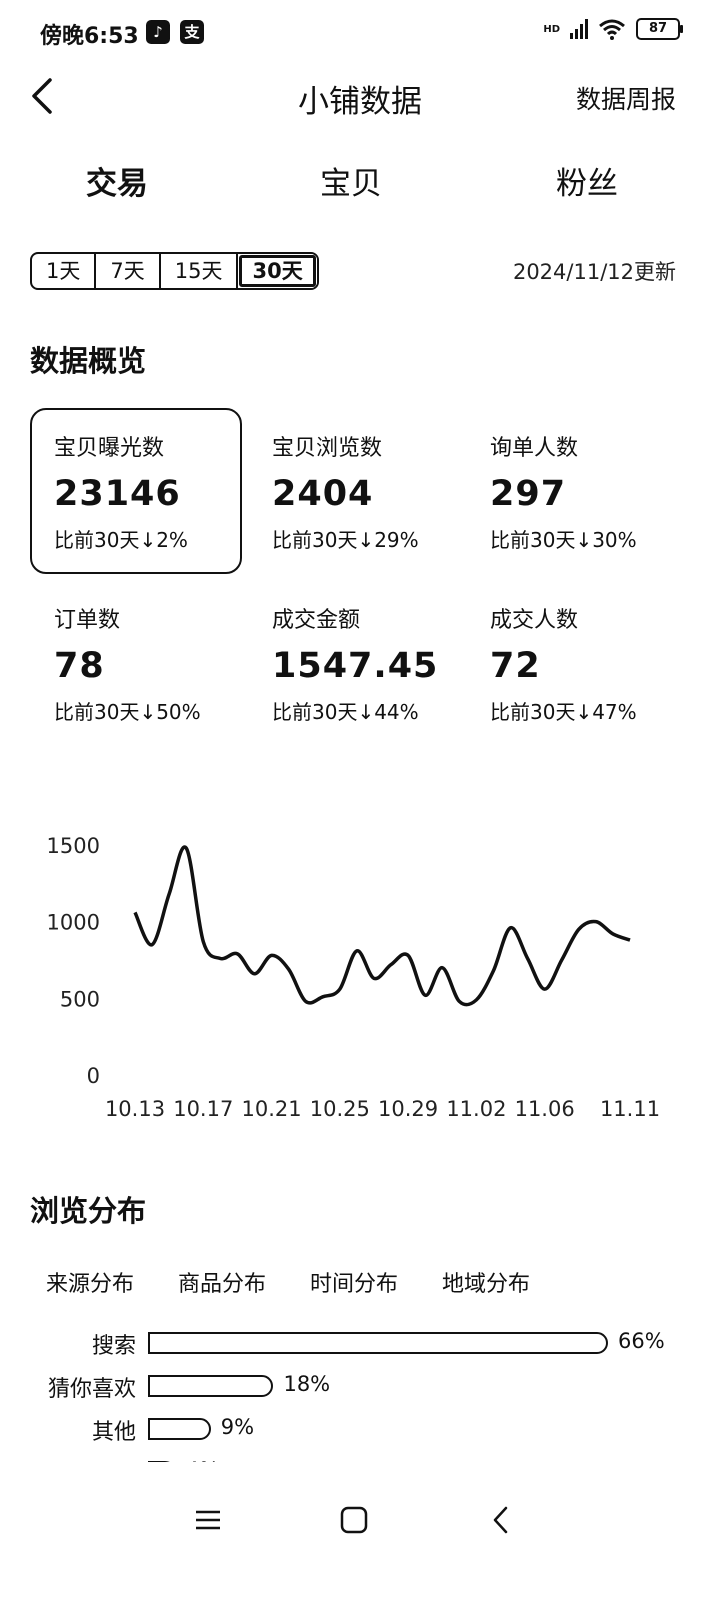 The image size is (720, 1600). Describe the element at coordinates (587, 180) in the screenshot. I see `tab-fans: 粉丝` at that location.